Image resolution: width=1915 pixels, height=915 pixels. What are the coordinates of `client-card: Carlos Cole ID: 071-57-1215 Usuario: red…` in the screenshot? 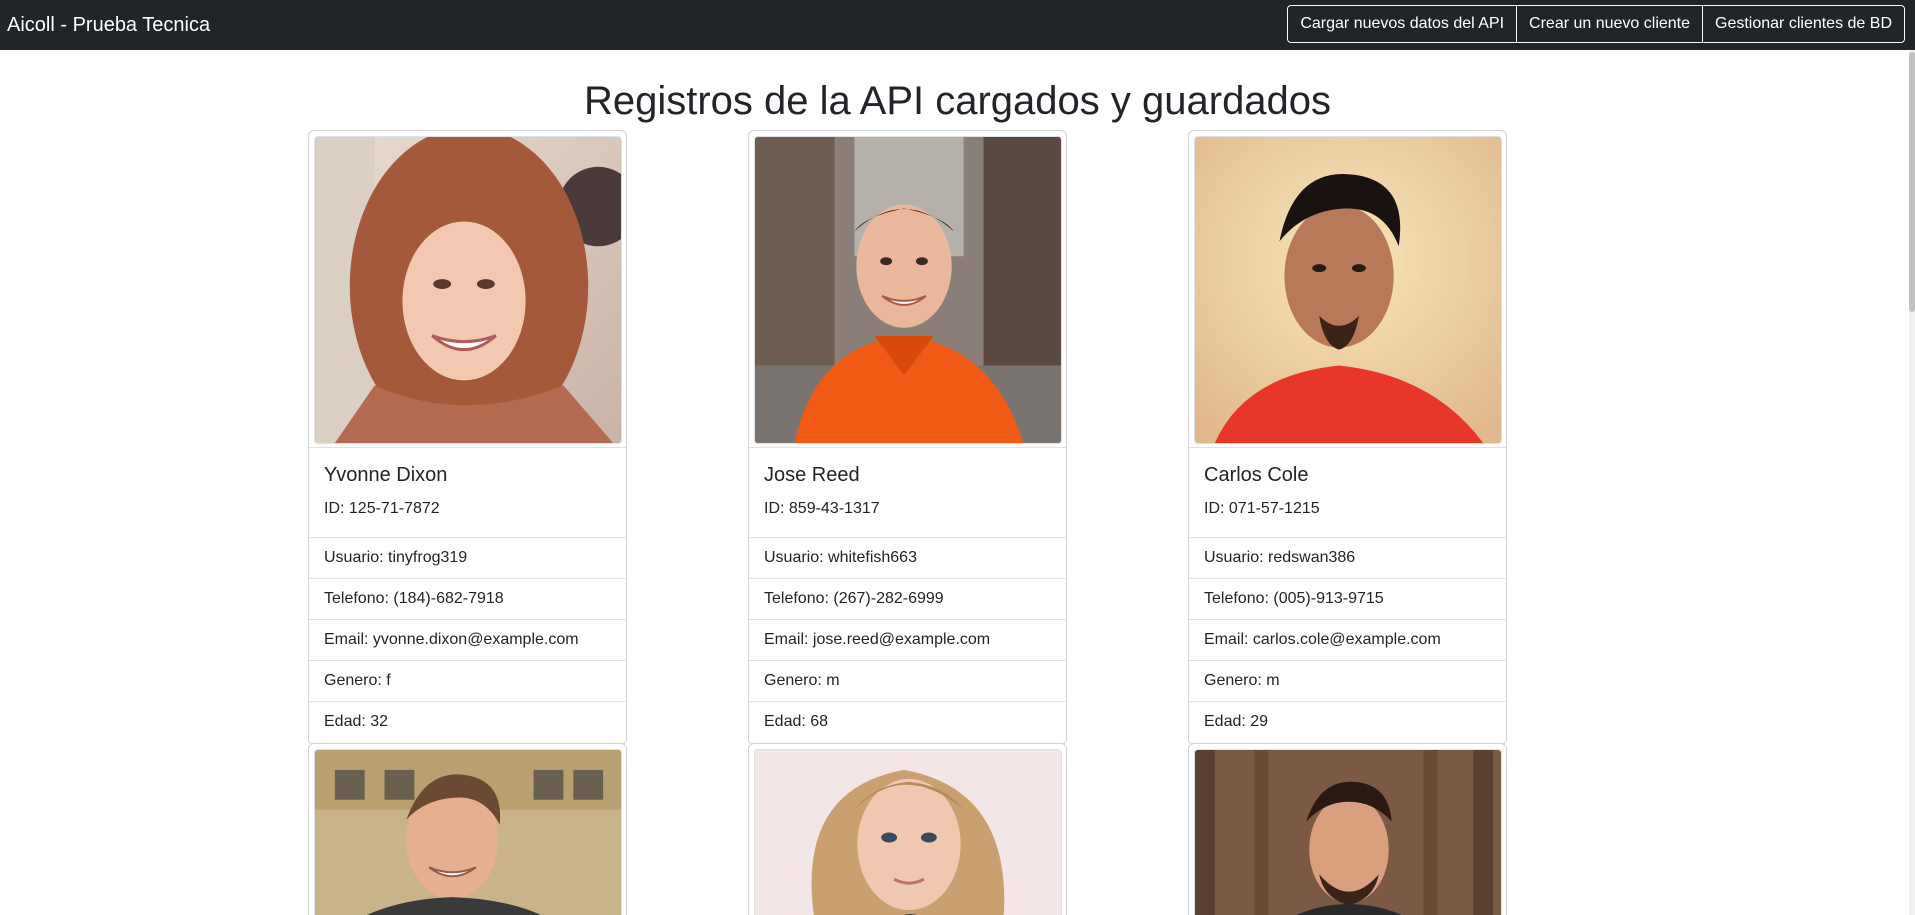 It's located at (1347, 437).